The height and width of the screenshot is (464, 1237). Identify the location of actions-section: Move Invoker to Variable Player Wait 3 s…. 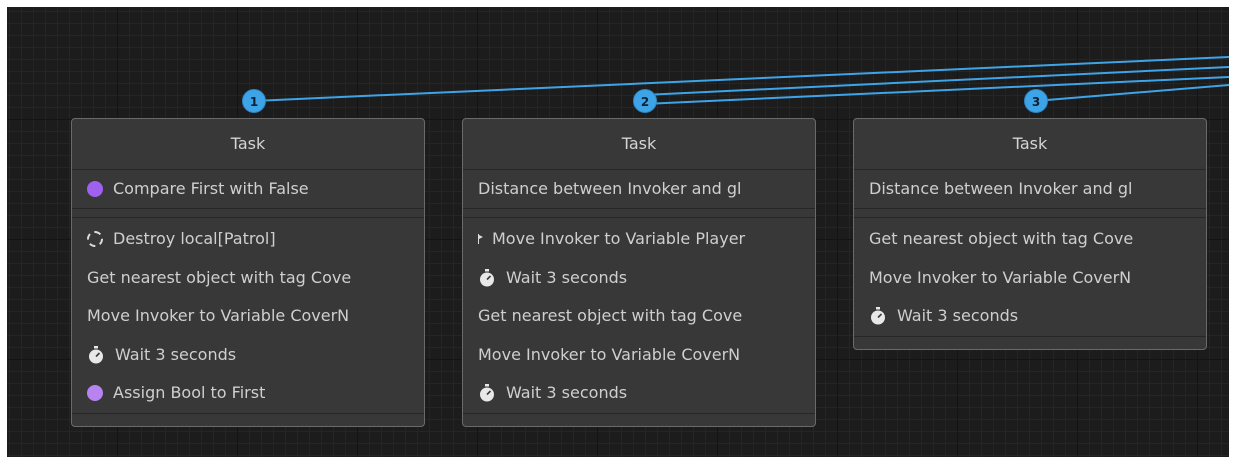
(639, 315).